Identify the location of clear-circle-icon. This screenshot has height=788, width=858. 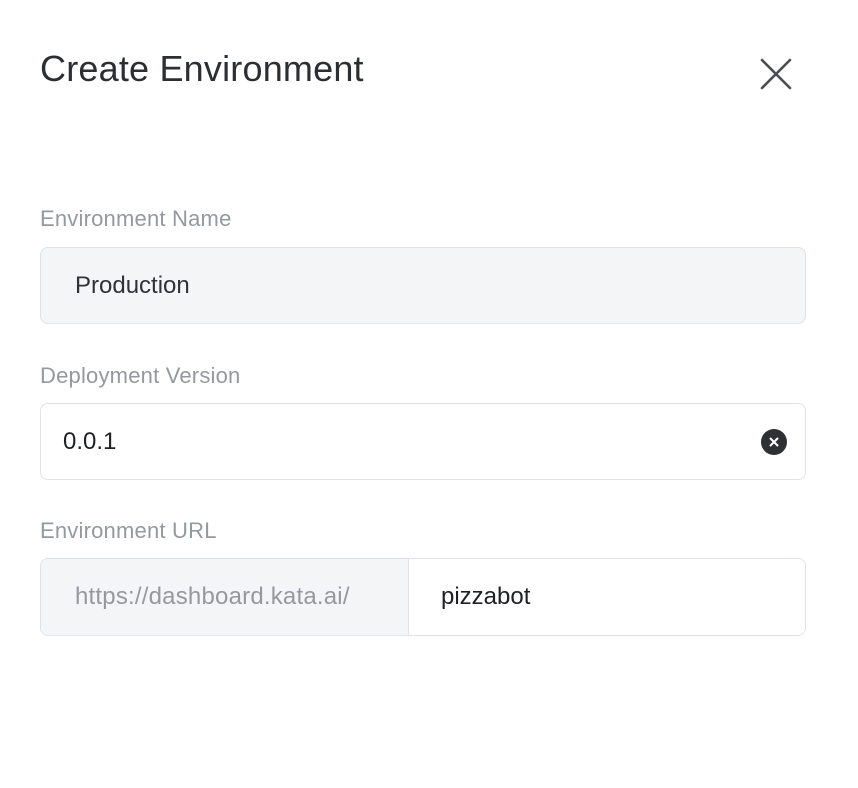
(774, 442).